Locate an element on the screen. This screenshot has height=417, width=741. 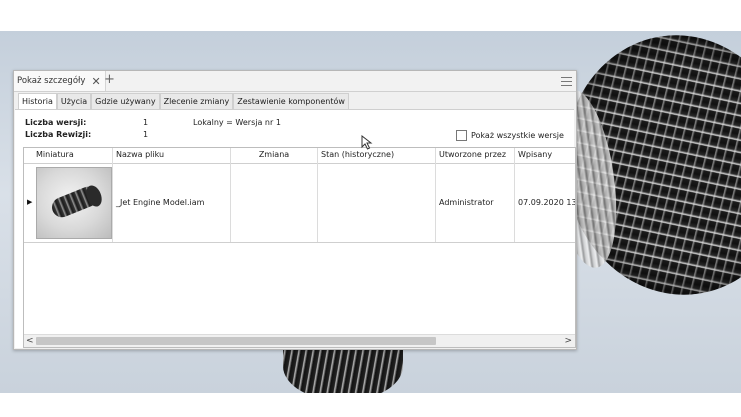
horizontal-scrollbar: < > is located at coordinates (299, 340).